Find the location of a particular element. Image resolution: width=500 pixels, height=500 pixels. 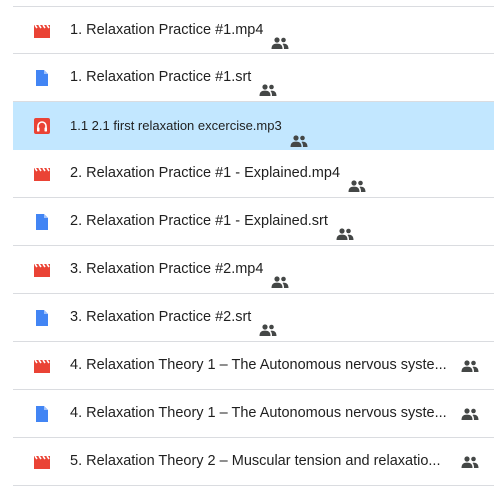

file-row: 3. Relaxation Practice #2.mp4 is located at coordinates (253, 270).